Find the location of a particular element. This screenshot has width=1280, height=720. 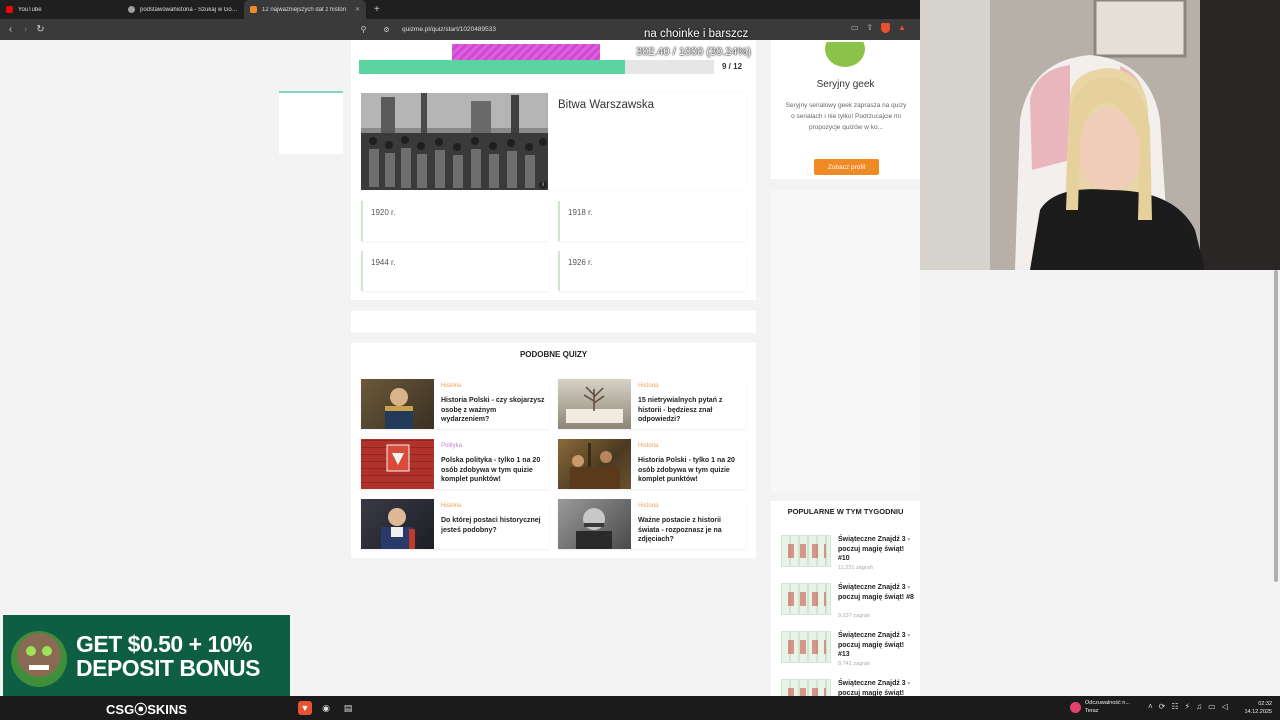

cast-icon: ▭ is located at coordinates (855, 28).